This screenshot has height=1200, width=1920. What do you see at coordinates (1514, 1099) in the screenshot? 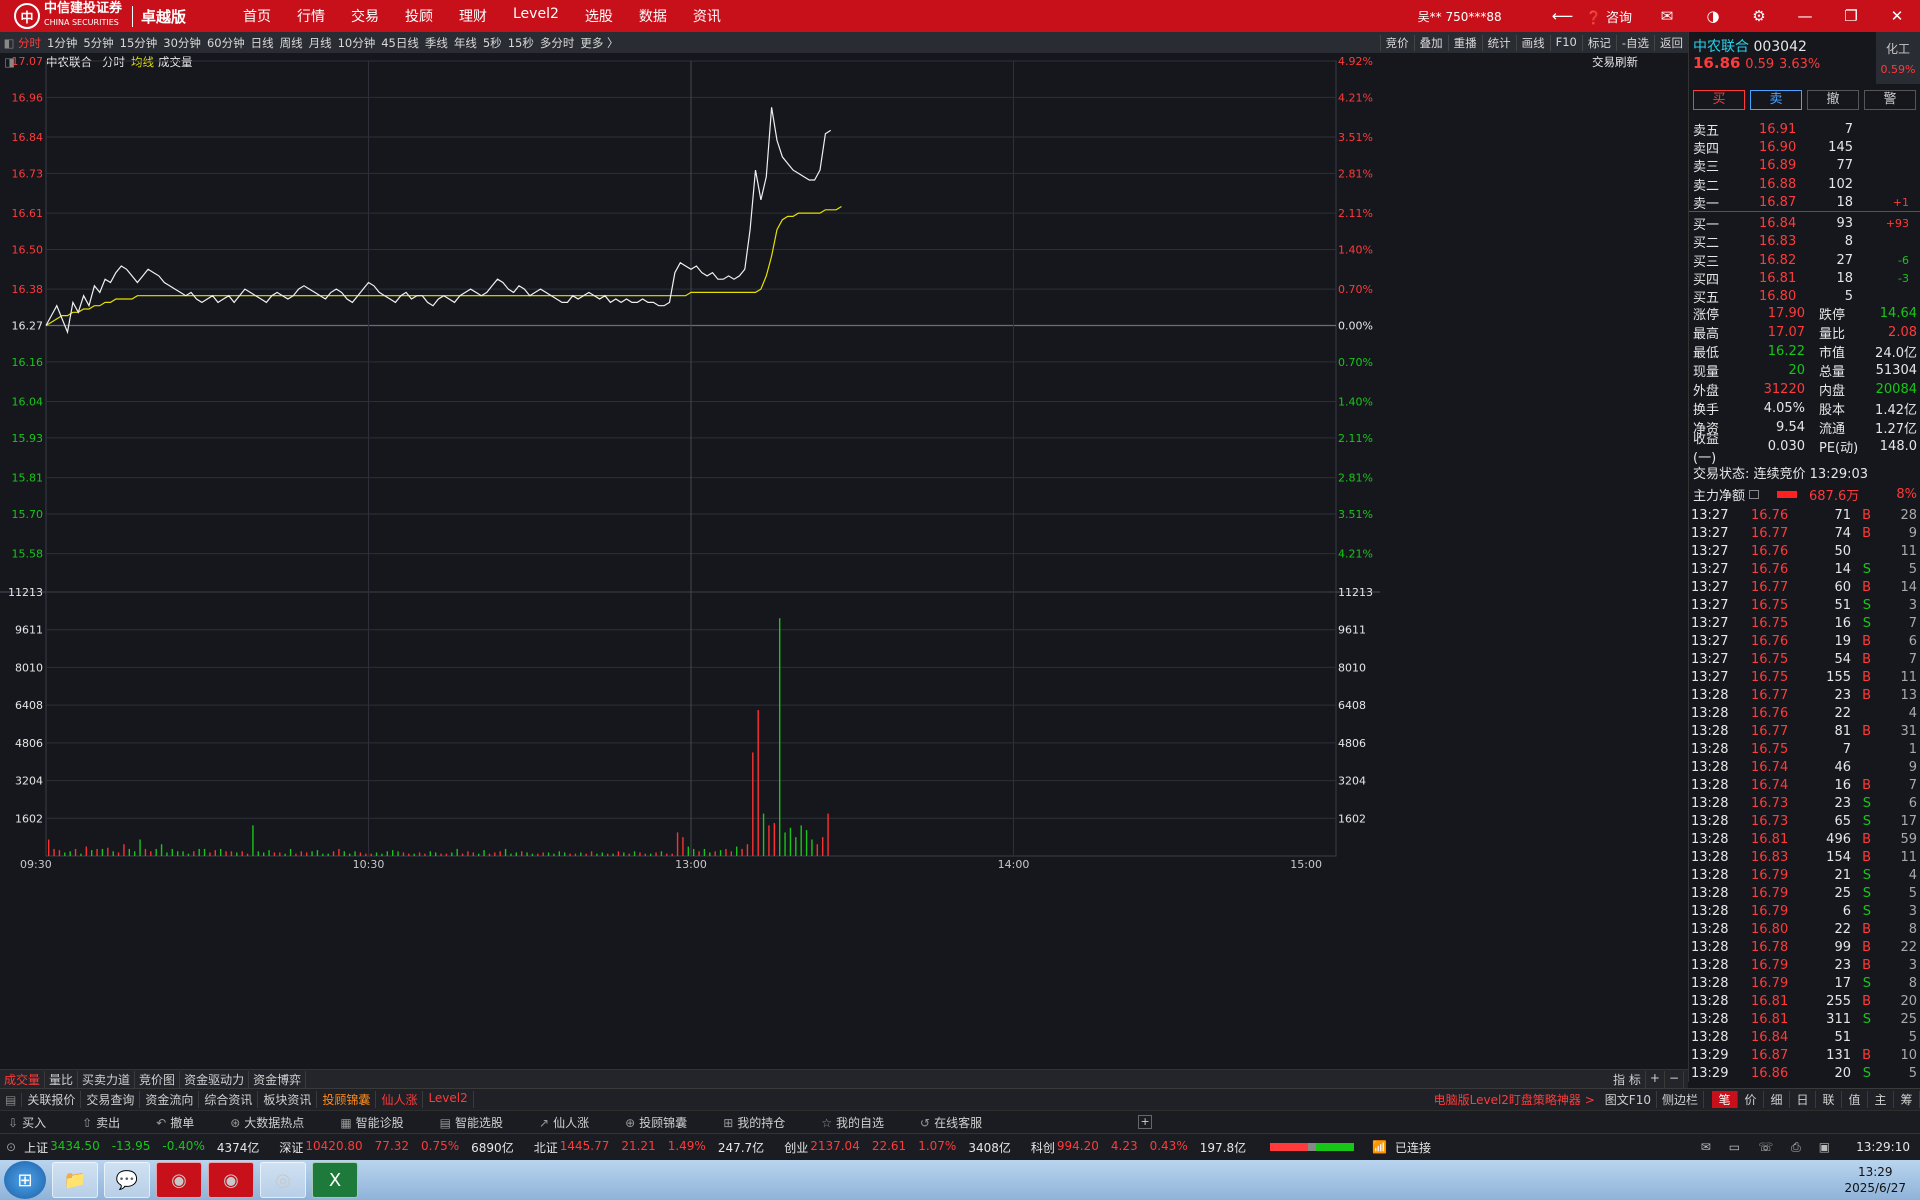
I see `level2-promo: 电脑版Level2盯盘策略神器 >` at bounding box center [1514, 1099].